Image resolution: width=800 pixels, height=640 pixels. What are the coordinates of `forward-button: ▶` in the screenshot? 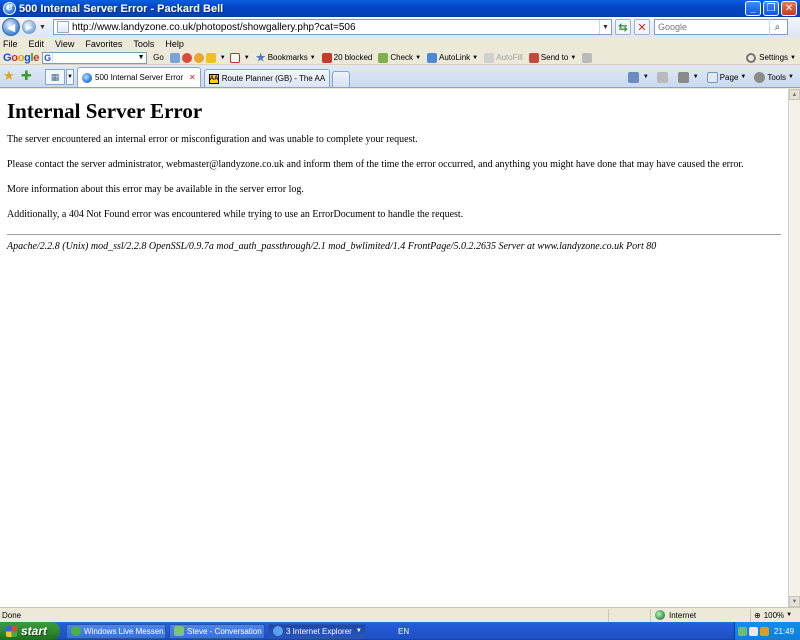 It's located at (29, 27).